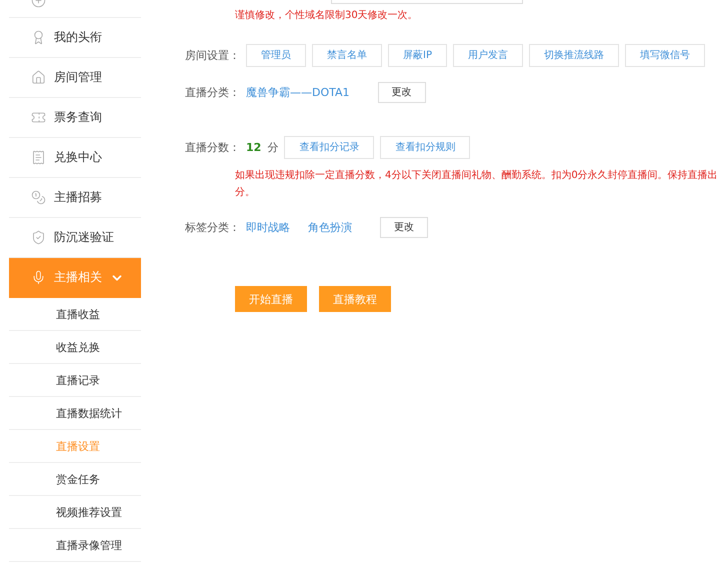 The image size is (724, 564). What do you see at coordinates (573, 55) in the screenshot?
I see `setting-button: 切换推流线路` at bounding box center [573, 55].